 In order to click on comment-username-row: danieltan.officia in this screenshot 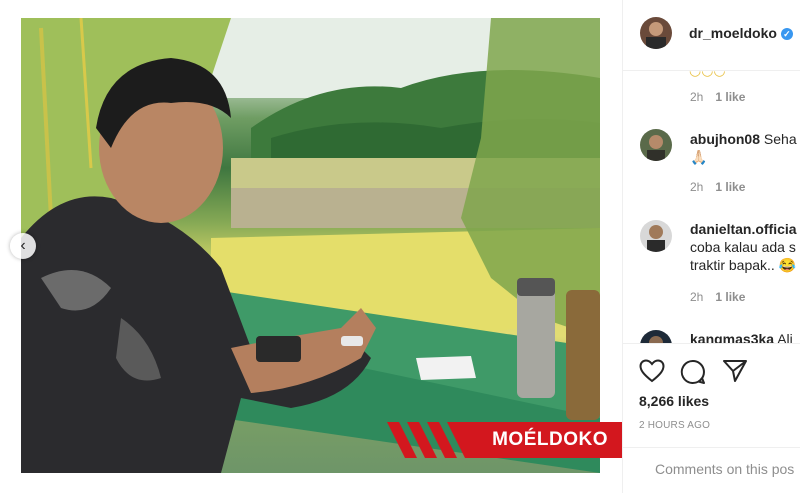, I will do `click(743, 229)`.